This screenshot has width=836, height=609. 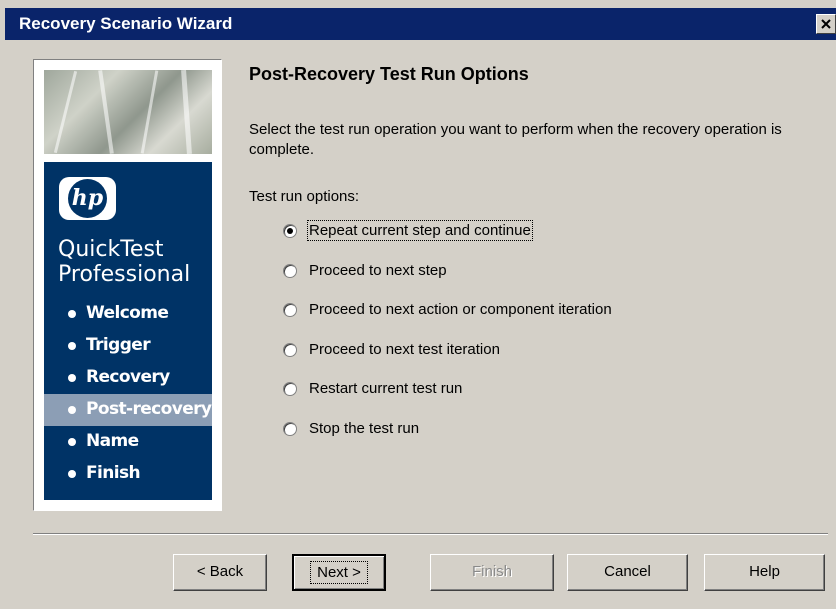 I want to click on step-finish: Finish, so click(x=128, y=474).